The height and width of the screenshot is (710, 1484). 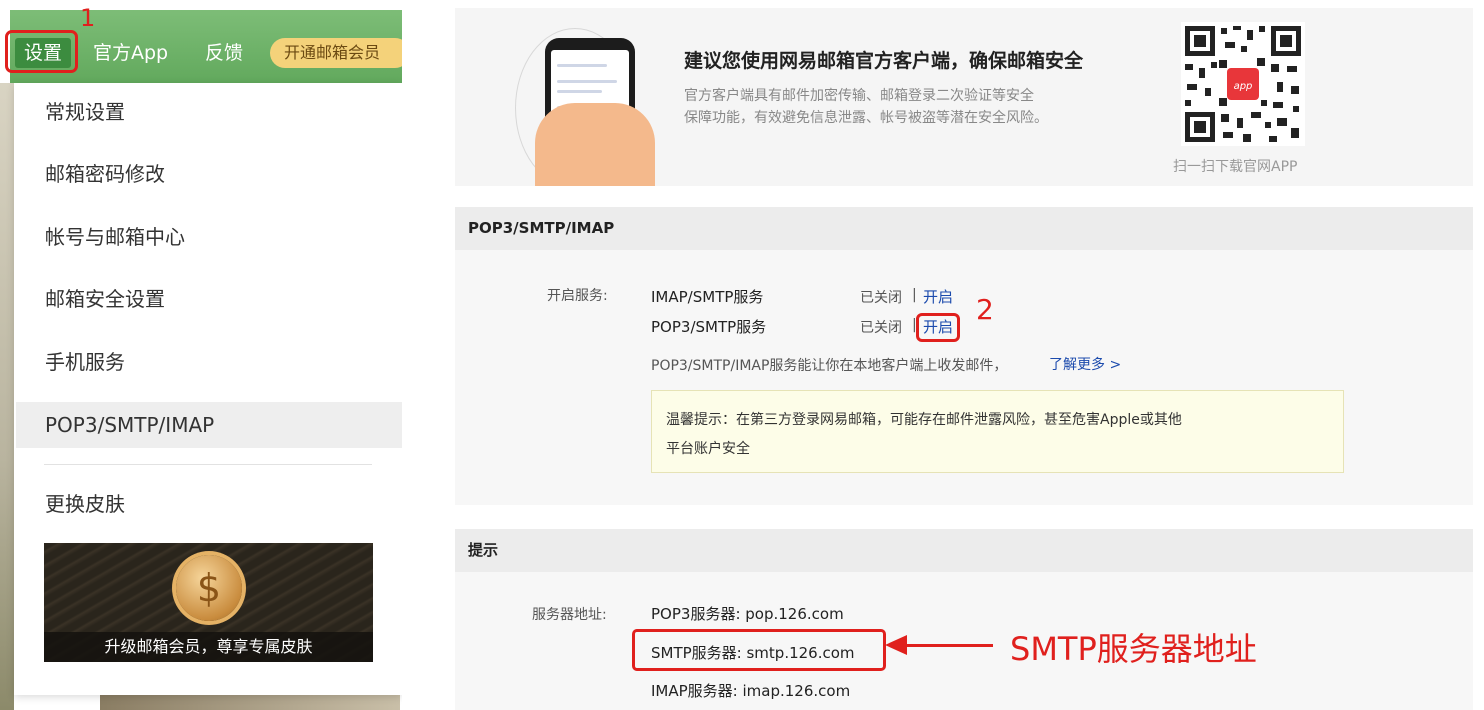 I want to click on promo-title: 建议您使用网易邮箱官方客户端，确保邮箱安全, so click(x=884, y=61).